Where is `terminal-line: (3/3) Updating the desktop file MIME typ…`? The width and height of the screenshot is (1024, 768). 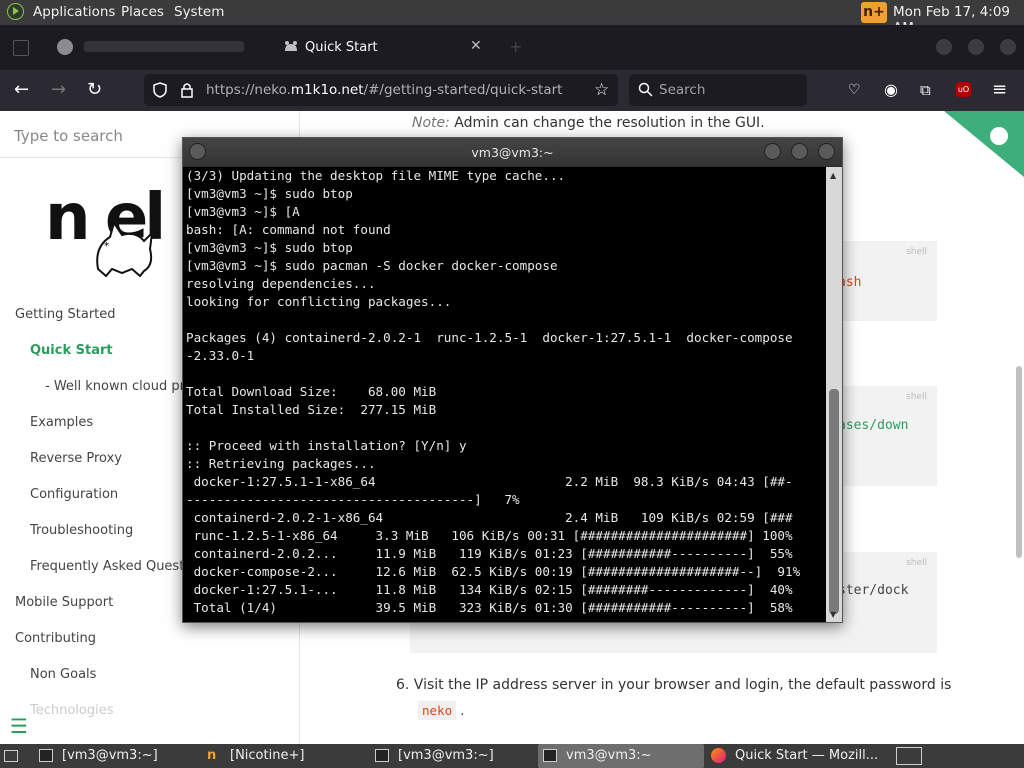
terminal-line: (3/3) Updating the desktop file MIME typ… is located at coordinates (376, 175).